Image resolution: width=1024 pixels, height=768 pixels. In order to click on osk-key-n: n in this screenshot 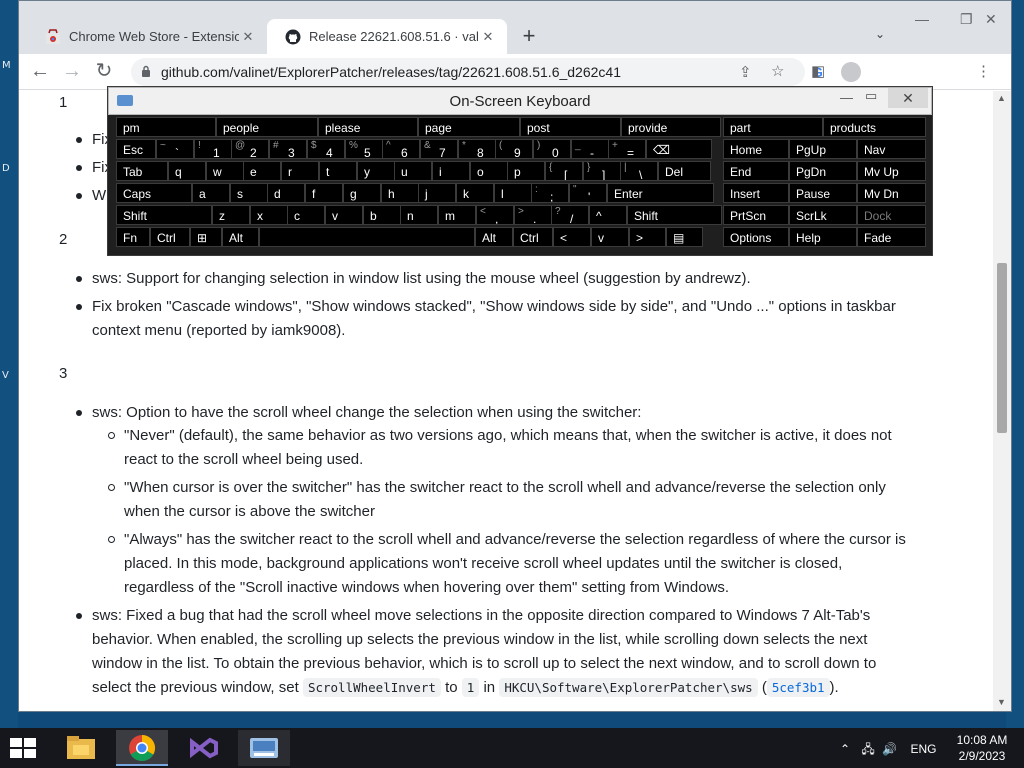, I will do `click(419, 215)`.